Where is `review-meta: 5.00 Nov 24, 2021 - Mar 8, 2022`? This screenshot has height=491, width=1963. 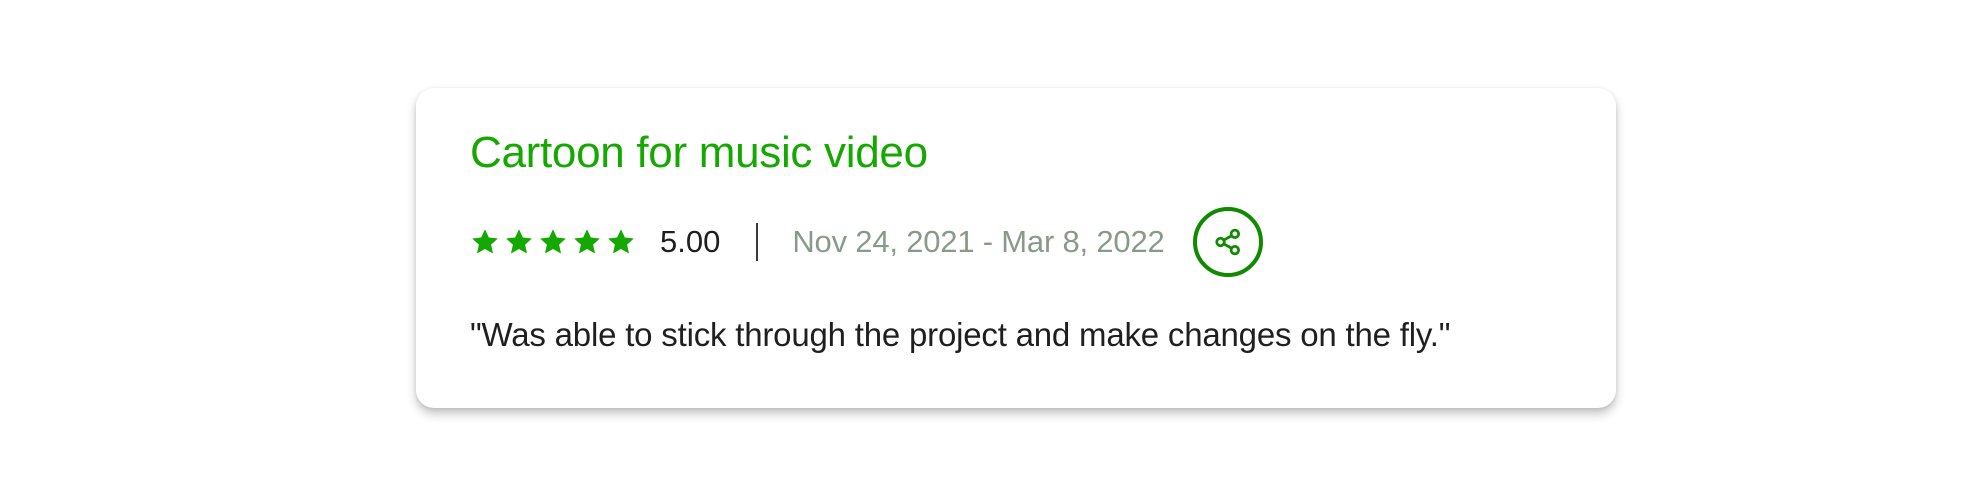 review-meta: 5.00 Nov 24, 2021 - Mar 8, 2022 is located at coordinates (866, 242).